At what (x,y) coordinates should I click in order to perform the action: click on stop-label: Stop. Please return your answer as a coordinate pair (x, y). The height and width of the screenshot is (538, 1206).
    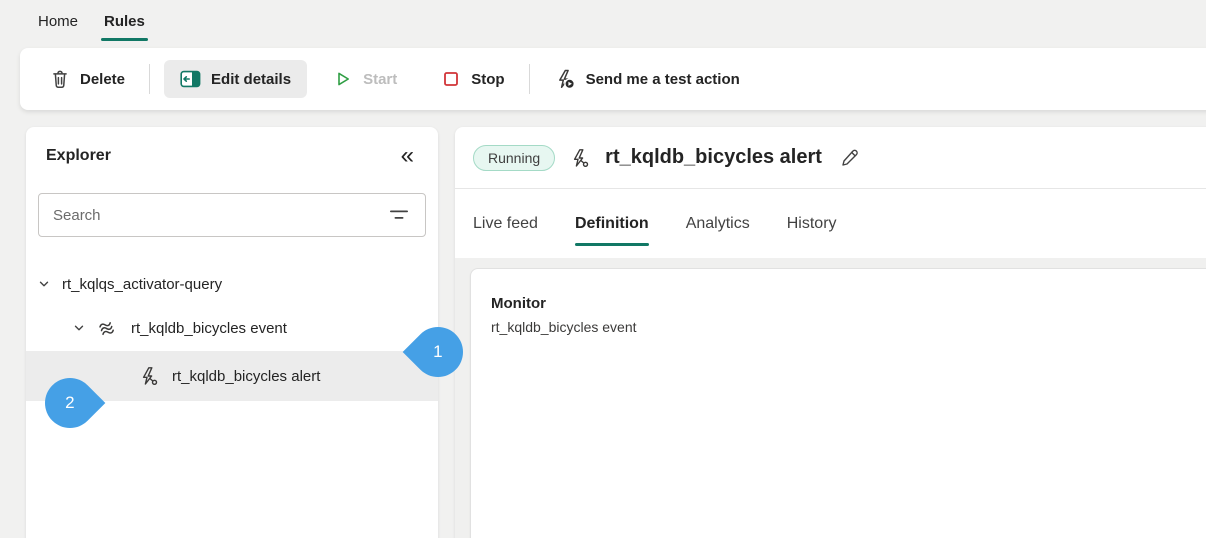
    Looking at the image, I should click on (488, 79).